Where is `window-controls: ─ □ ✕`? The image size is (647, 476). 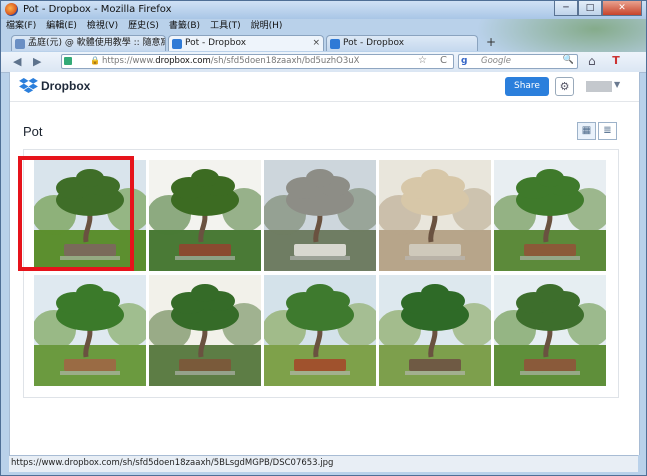 window-controls: ─ □ ✕ is located at coordinates (598, 9).